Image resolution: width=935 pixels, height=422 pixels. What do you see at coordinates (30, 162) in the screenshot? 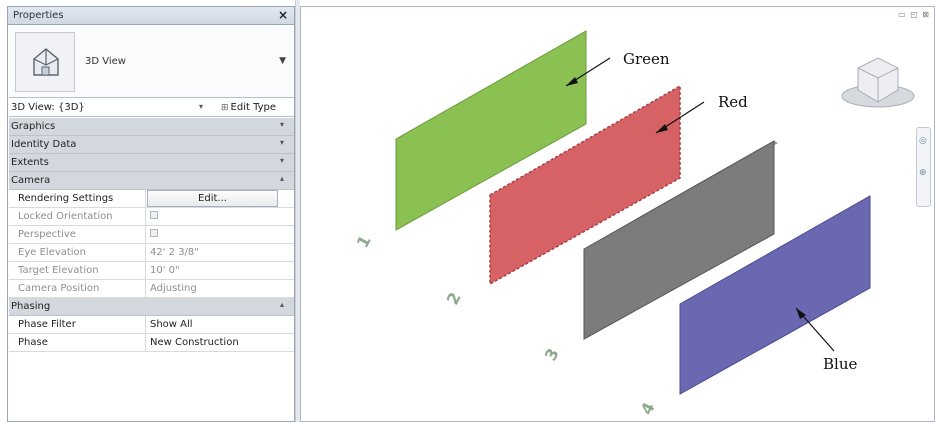
I see `group-label: Extents` at bounding box center [30, 162].